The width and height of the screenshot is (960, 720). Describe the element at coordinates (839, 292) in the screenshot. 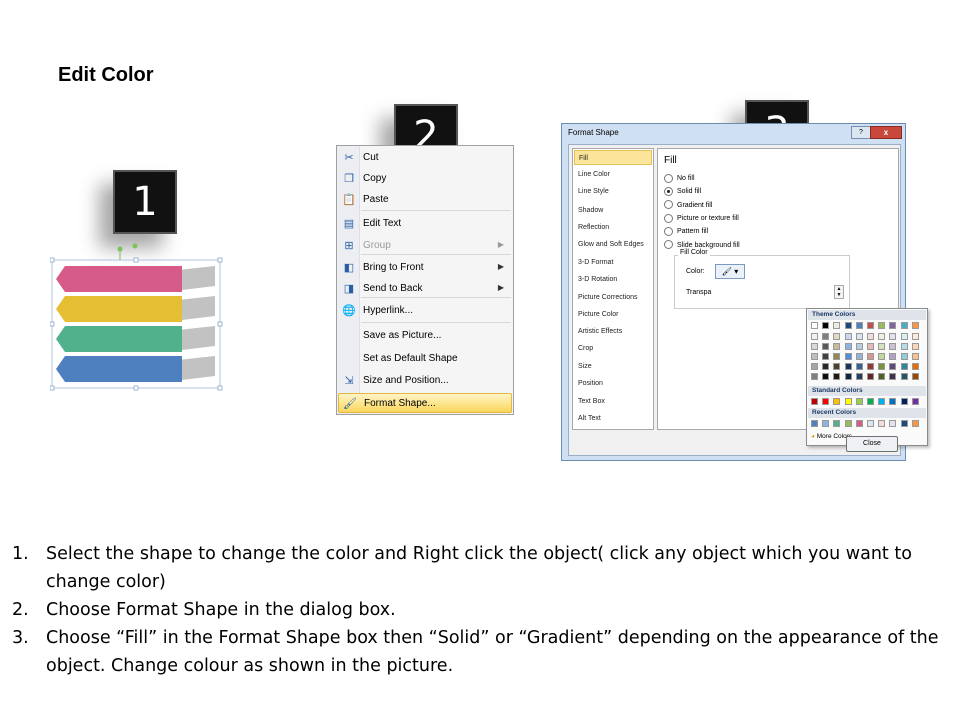

I see `transparency-spinner: ▲ ▼` at that location.